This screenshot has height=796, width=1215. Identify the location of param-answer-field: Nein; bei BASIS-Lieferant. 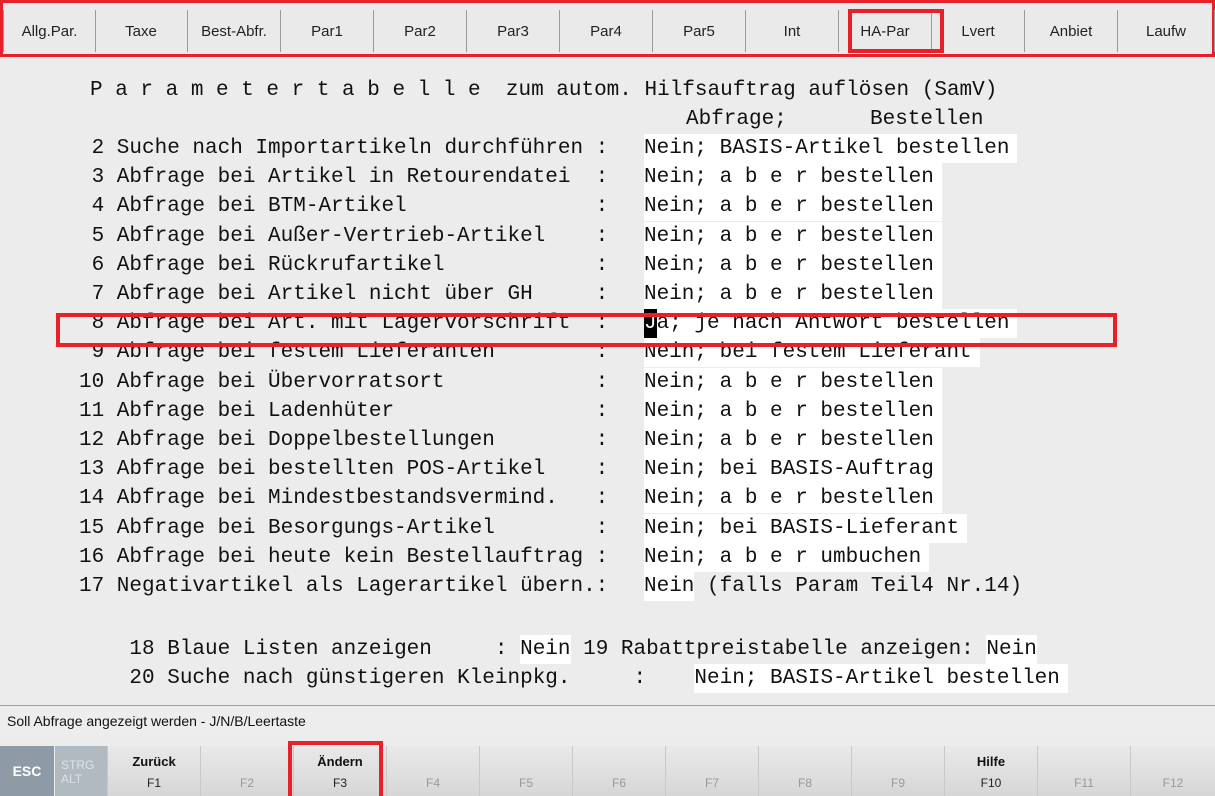
(806, 528).